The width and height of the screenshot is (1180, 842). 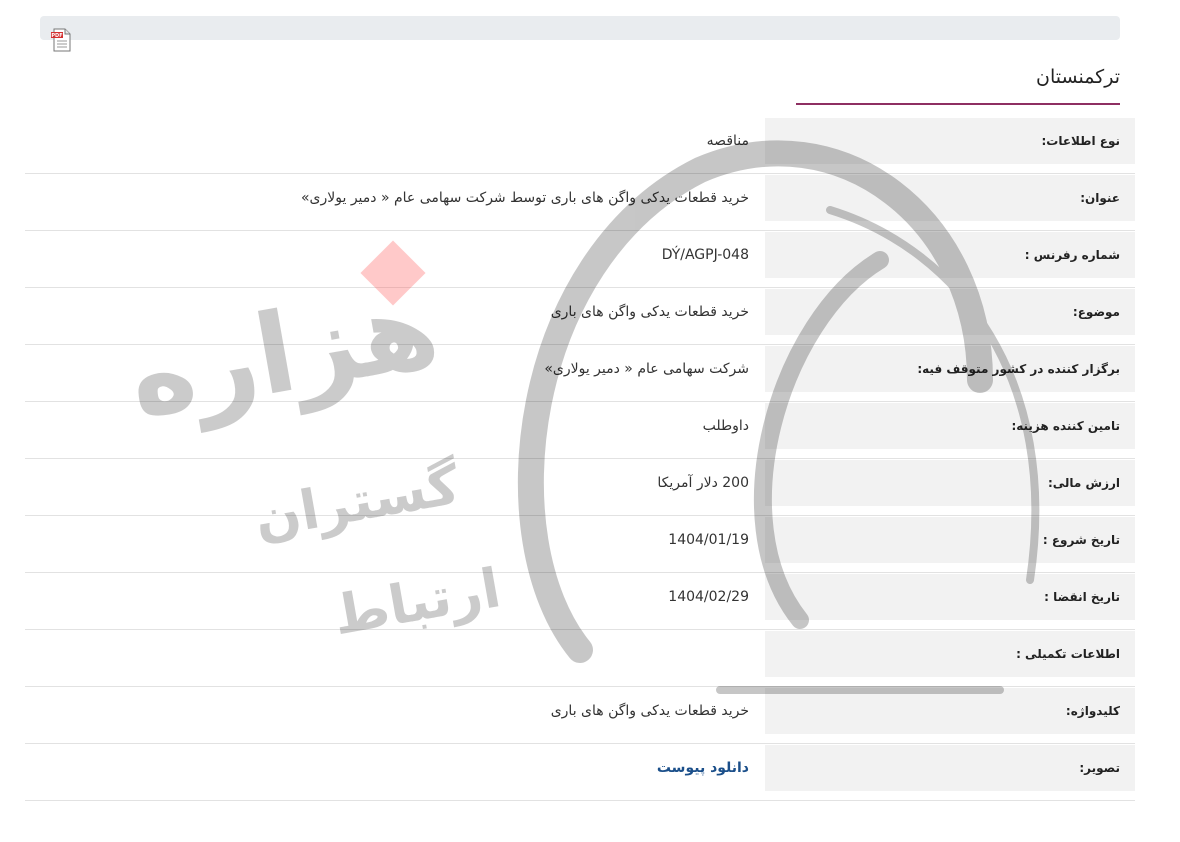 I want to click on row-keywords: کلیدواژه: خرید قطعات یدکی واگن های باری, so click(x=580, y=715).